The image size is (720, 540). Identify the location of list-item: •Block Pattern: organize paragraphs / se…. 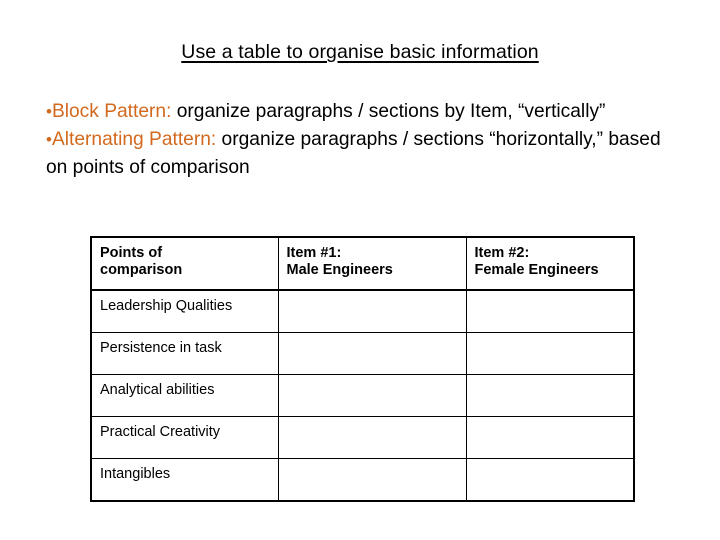
(358, 112).